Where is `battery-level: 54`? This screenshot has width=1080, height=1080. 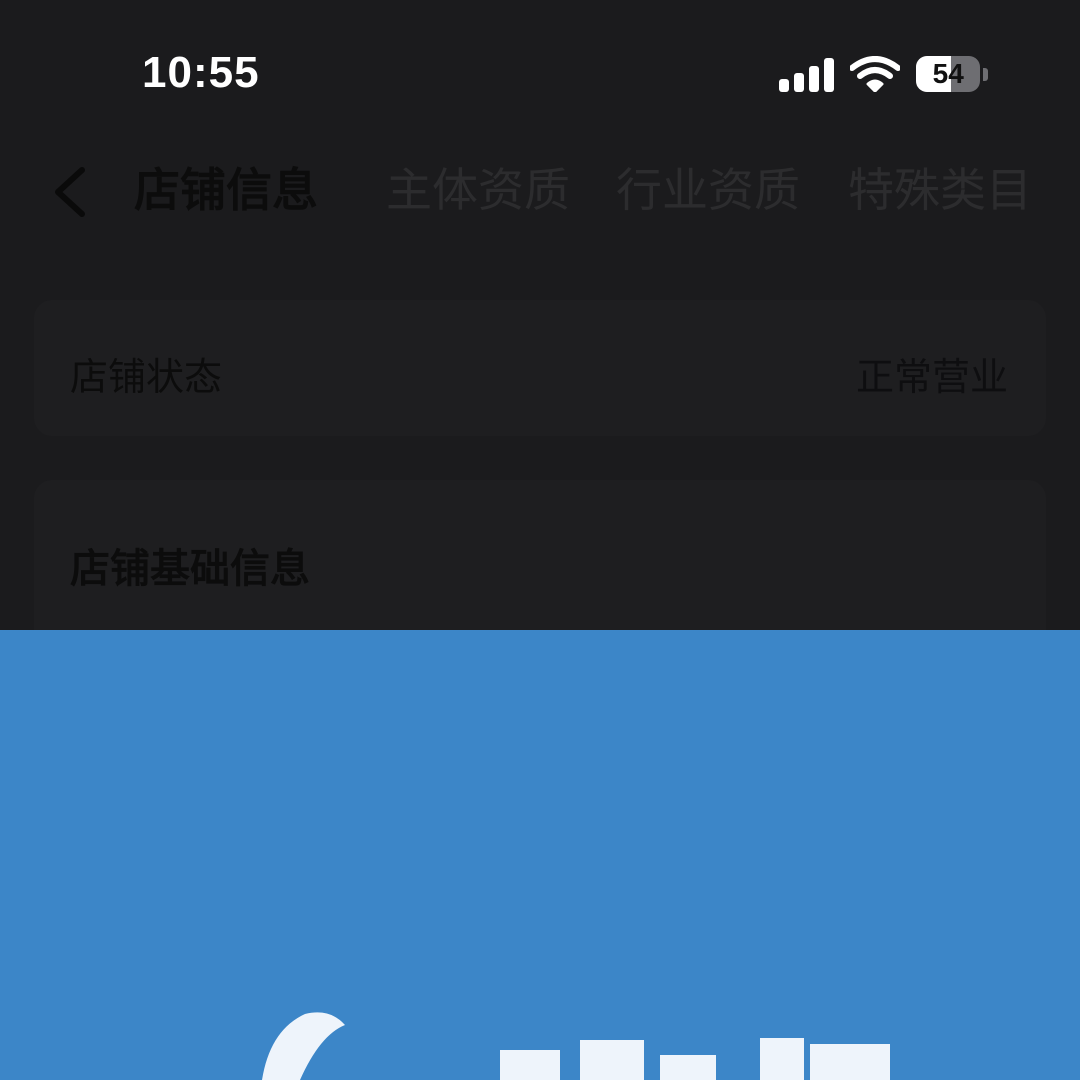 battery-level: 54 is located at coordinates (948, 73).